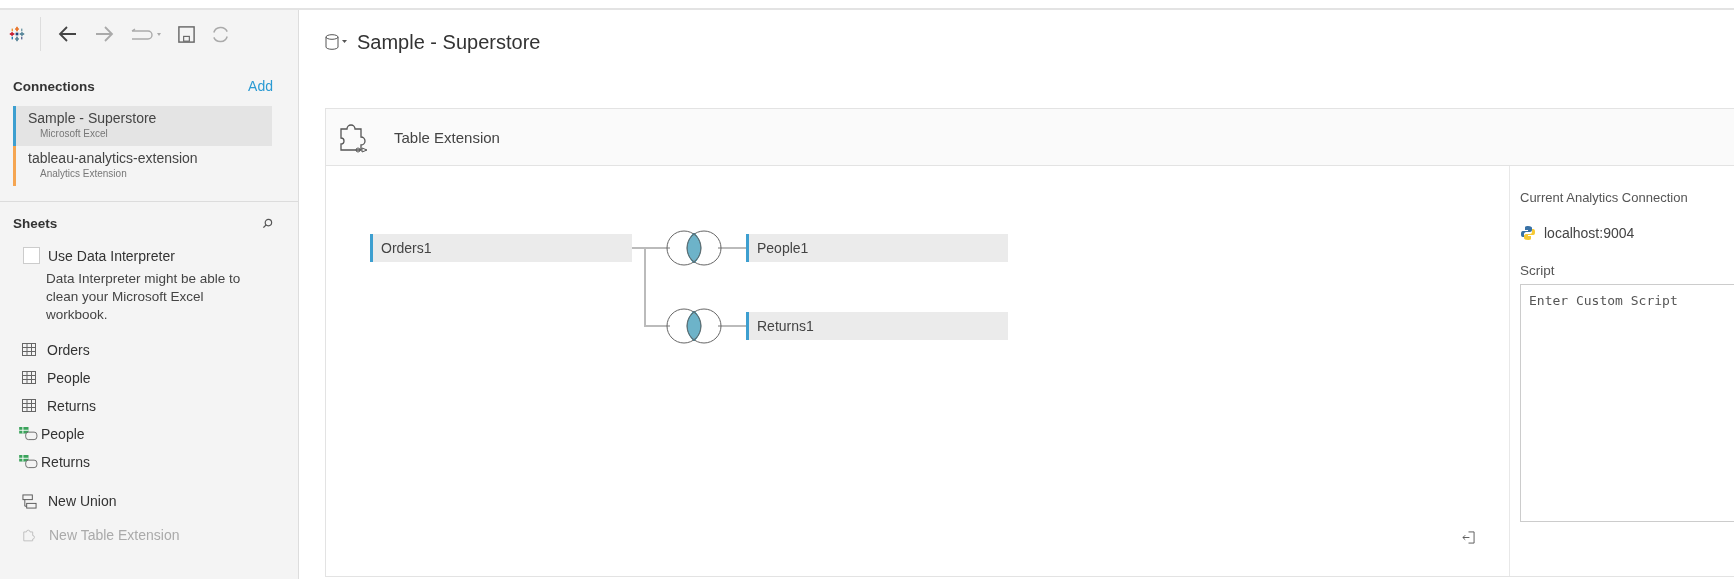  I want to click on checkbox-label: Use Data Interpreter, so click(111, 255).